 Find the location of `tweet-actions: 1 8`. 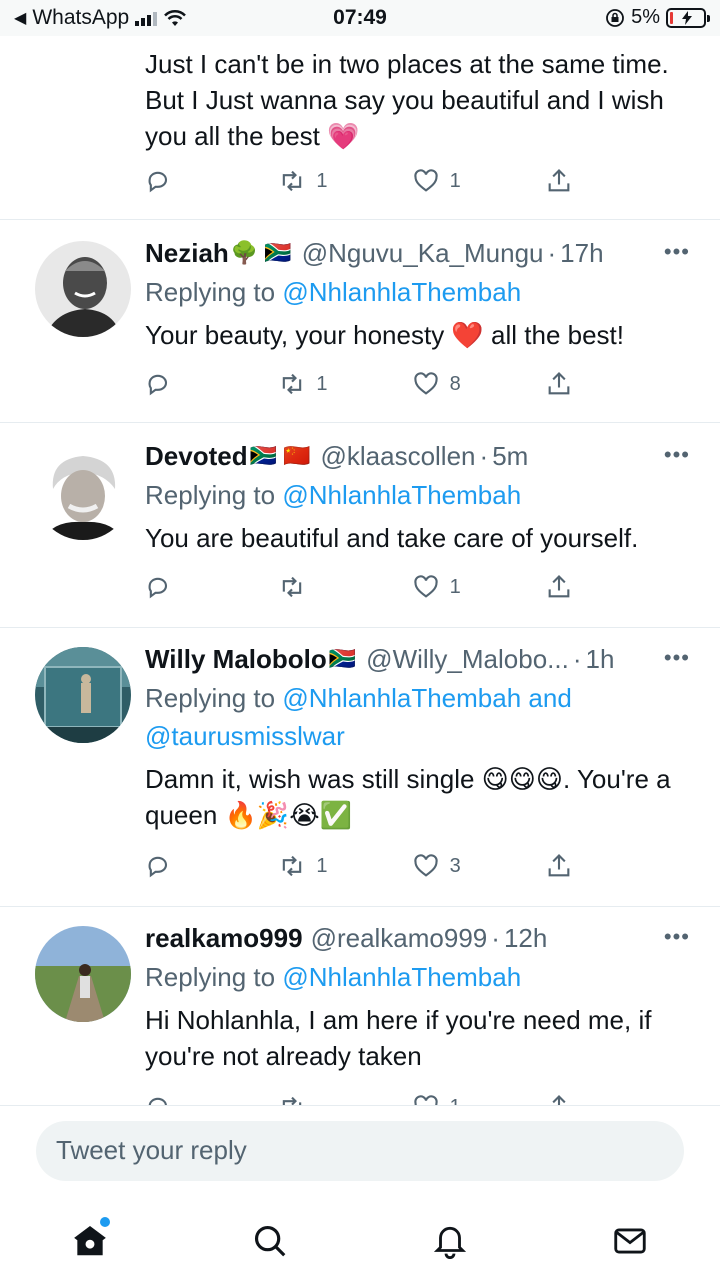

tweet-actions: 1 8 is located at coordinates (375, 384).